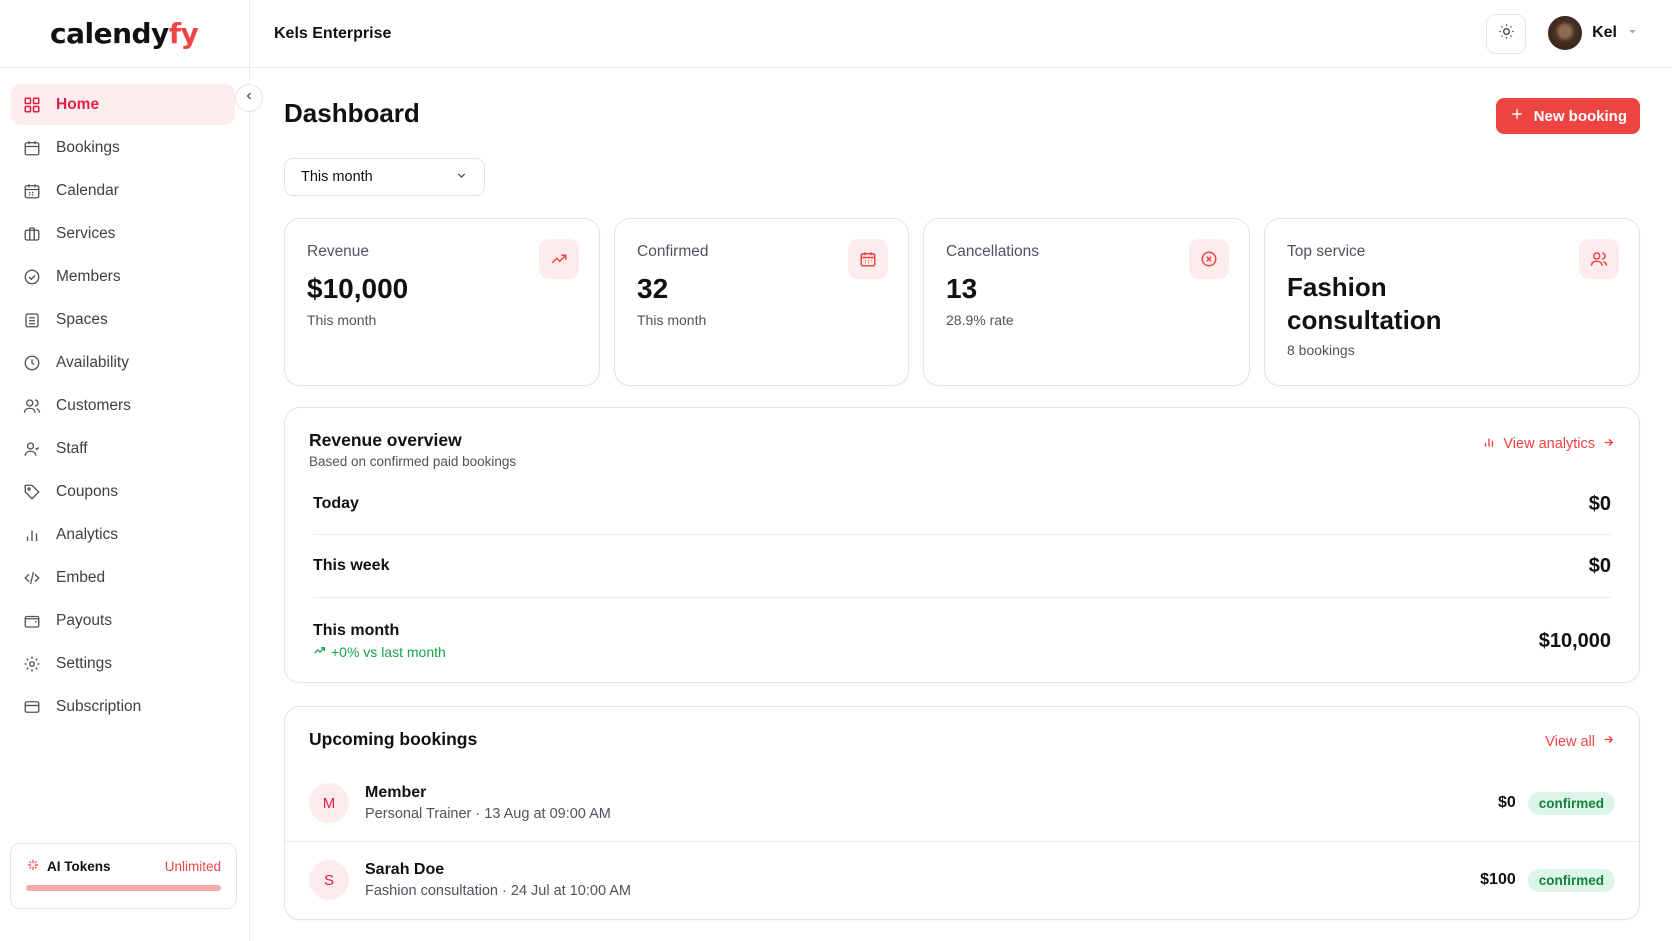 The width and height of the screenshot is (1672, 941). I want to click on sidebar-item-customers: Customers, so click(123, 405).